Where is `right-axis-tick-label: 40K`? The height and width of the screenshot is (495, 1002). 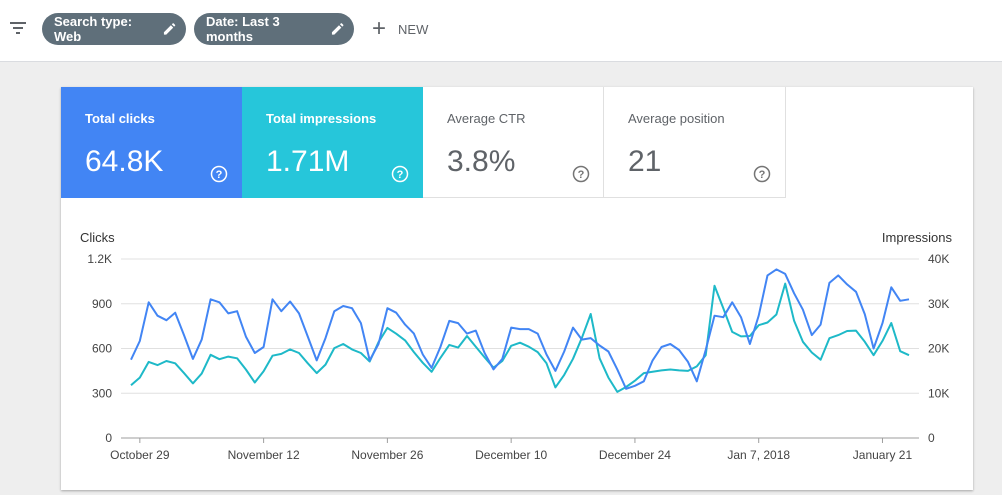
right-axis-tick-label: 40K is located at coordinates (938, 259).